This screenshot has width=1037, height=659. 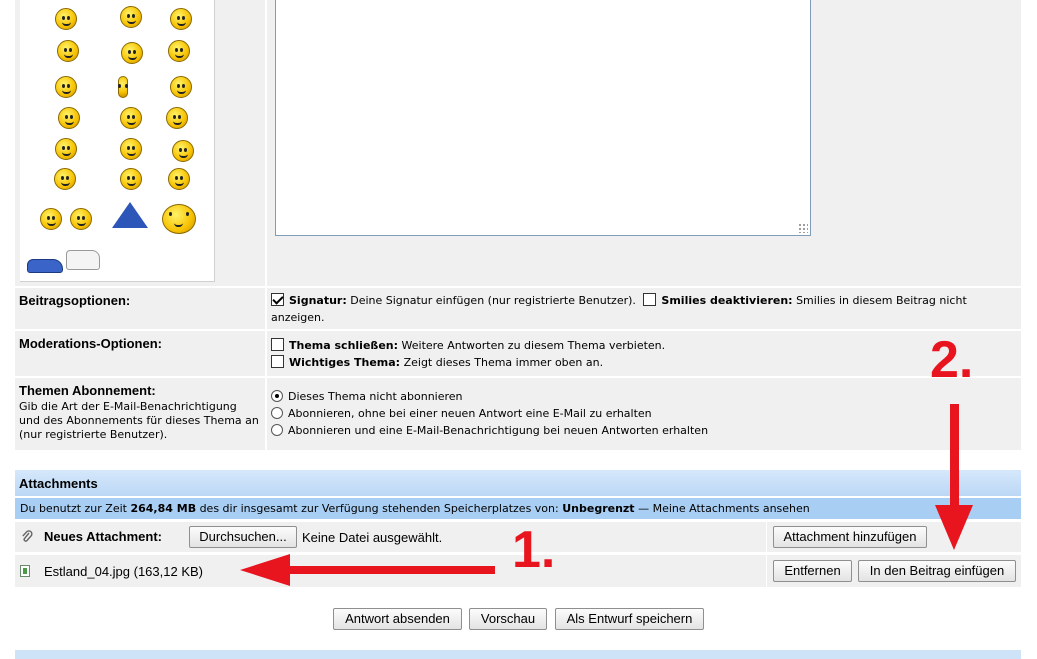 I want to click on close-thread-title: Thema schließen:, so click(x=344, y=345).